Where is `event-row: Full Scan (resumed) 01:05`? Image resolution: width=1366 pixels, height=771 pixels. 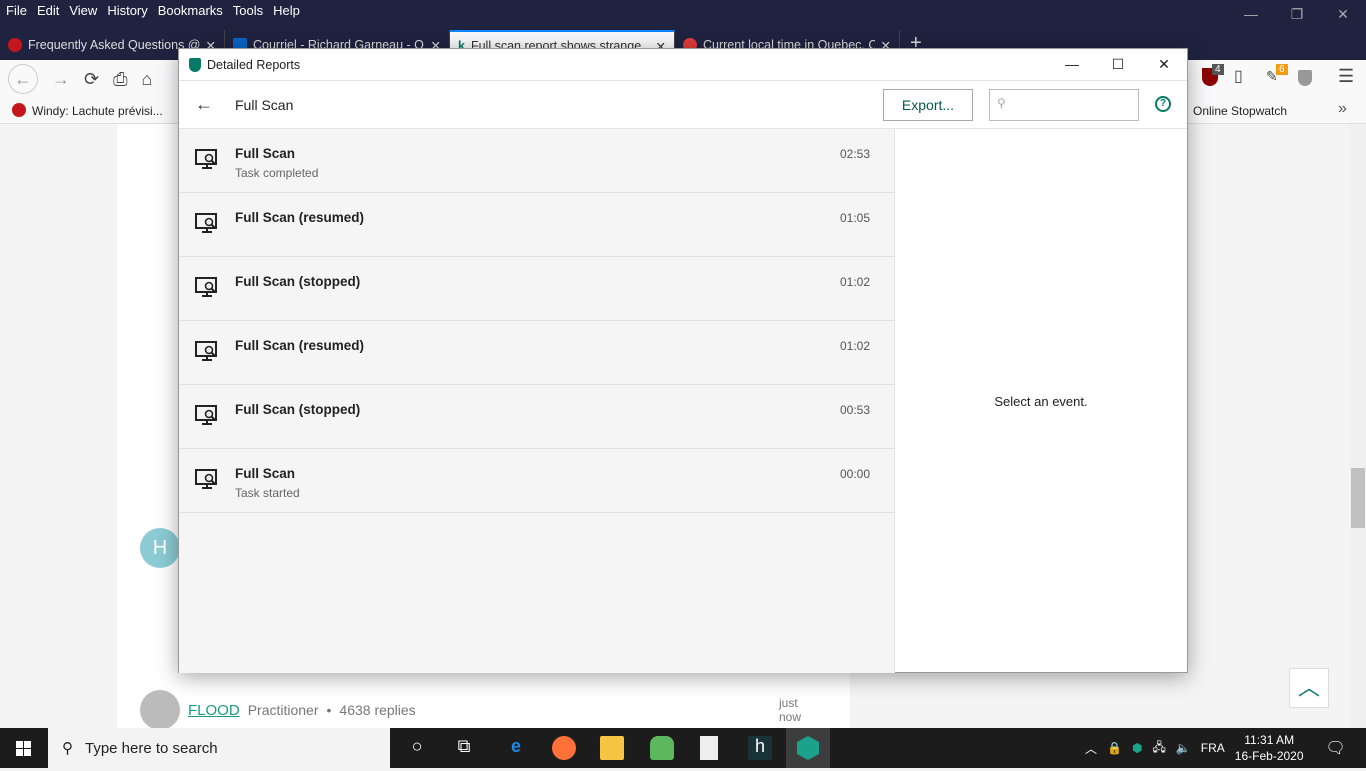 event-row: Full Scan (resumed) 01:05 is located at coordinates (536, 225).